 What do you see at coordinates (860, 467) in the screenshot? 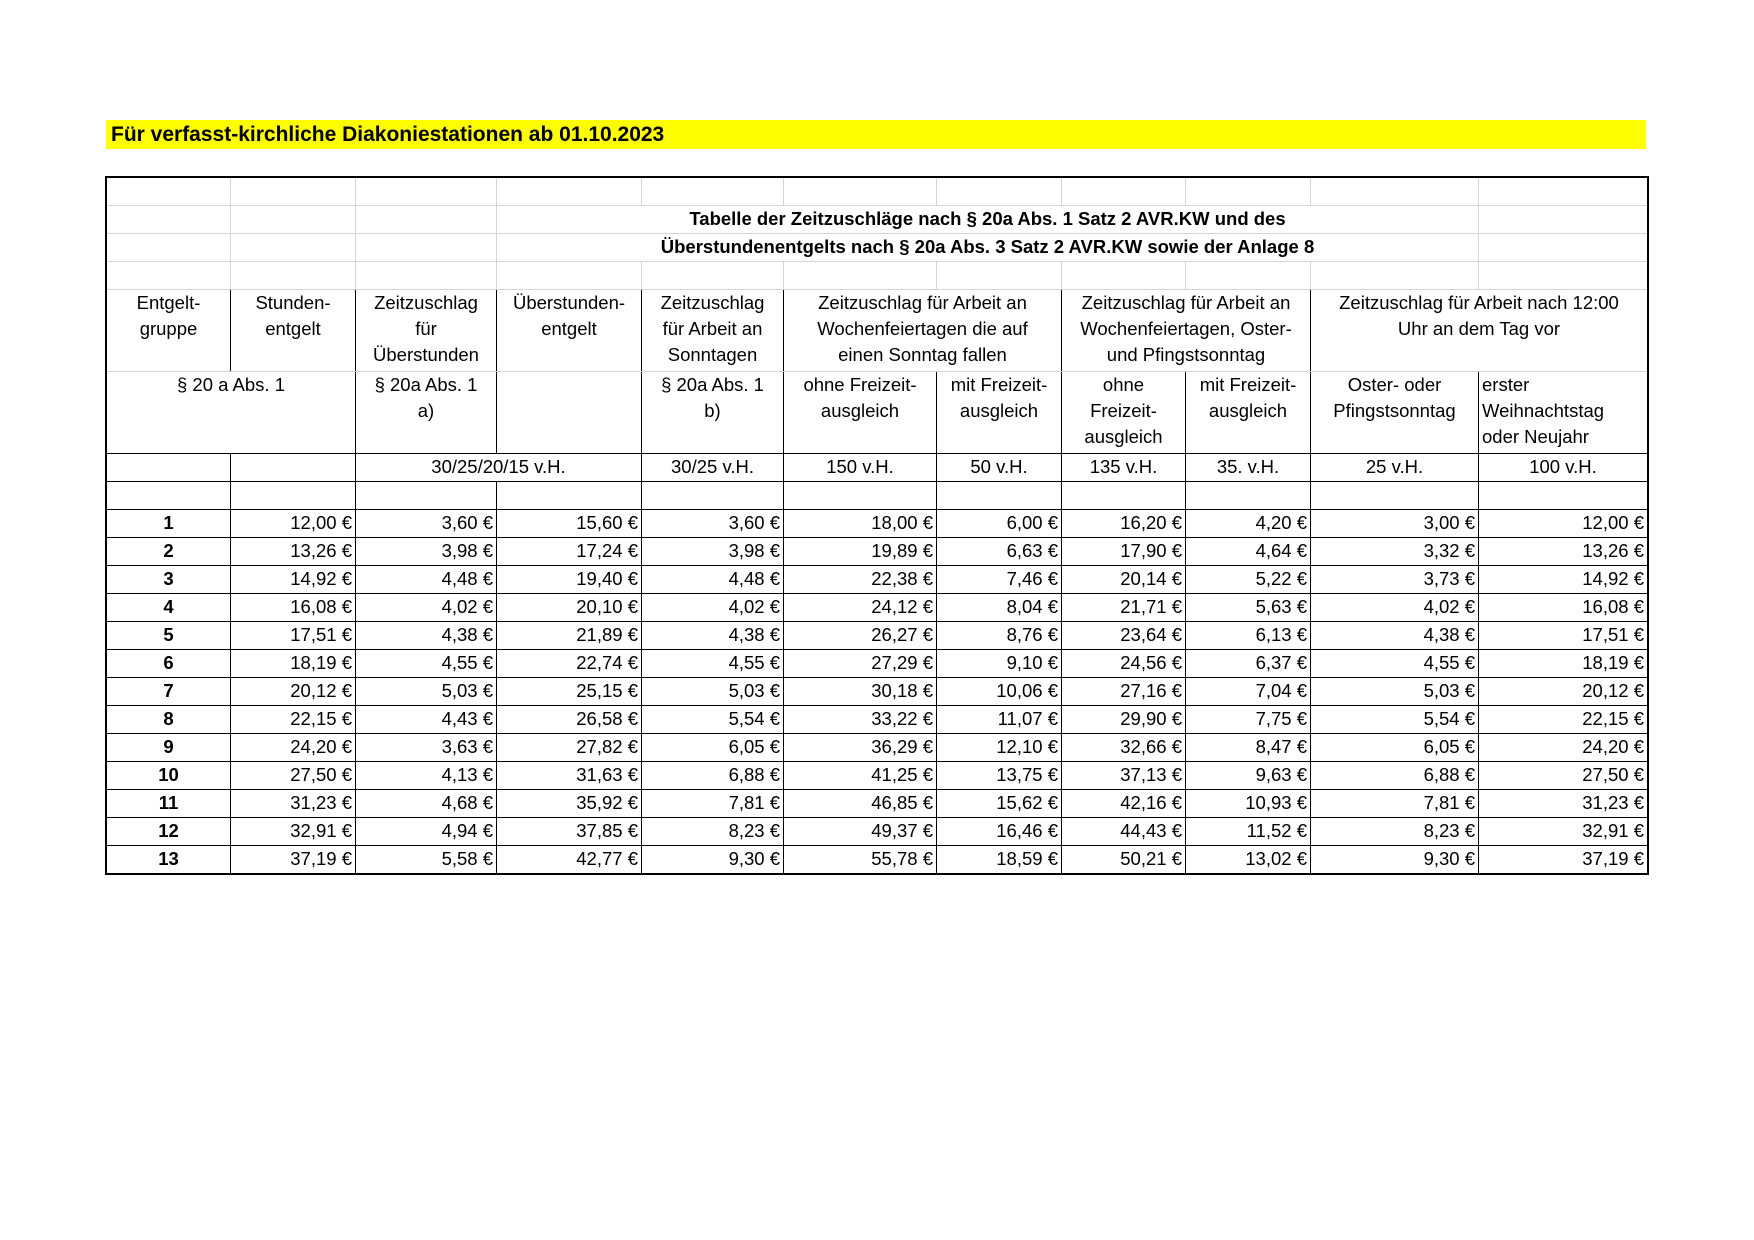
I see `pct-150: 150 v.H.` at bounding box center [860, 467].